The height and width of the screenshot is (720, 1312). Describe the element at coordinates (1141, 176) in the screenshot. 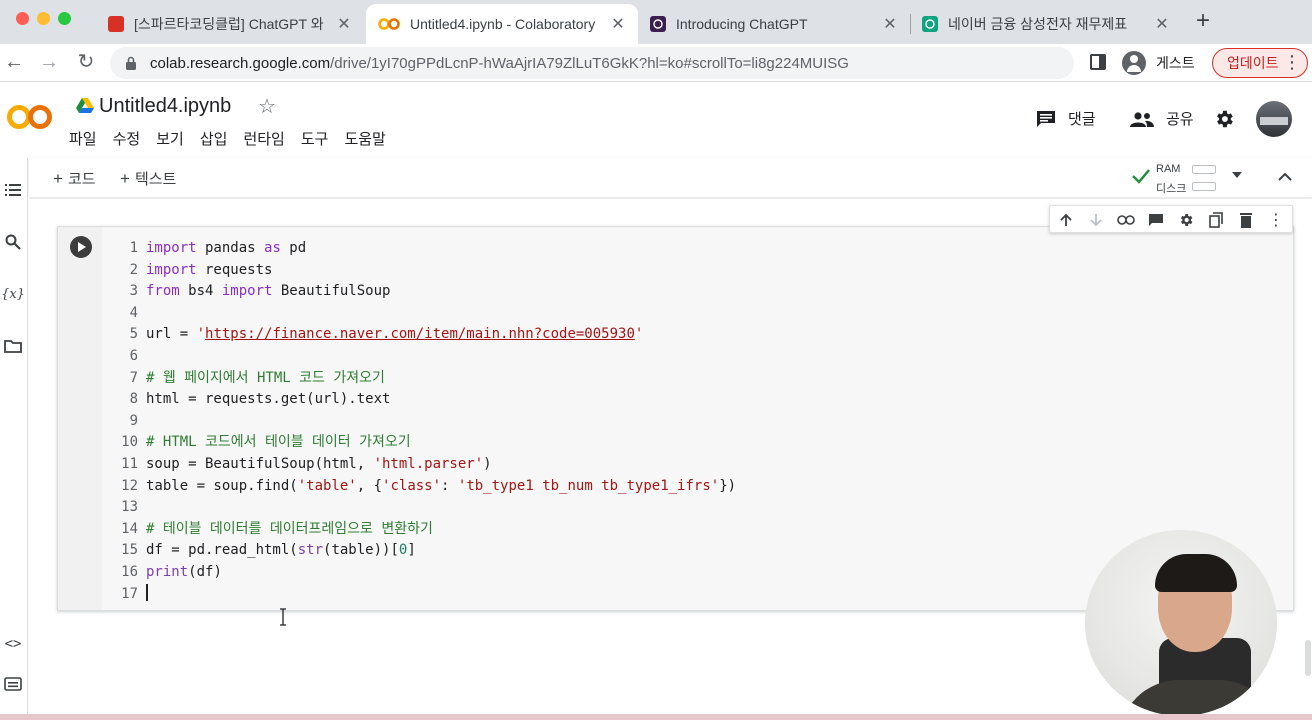

I see `connected-check-icon` at that location.